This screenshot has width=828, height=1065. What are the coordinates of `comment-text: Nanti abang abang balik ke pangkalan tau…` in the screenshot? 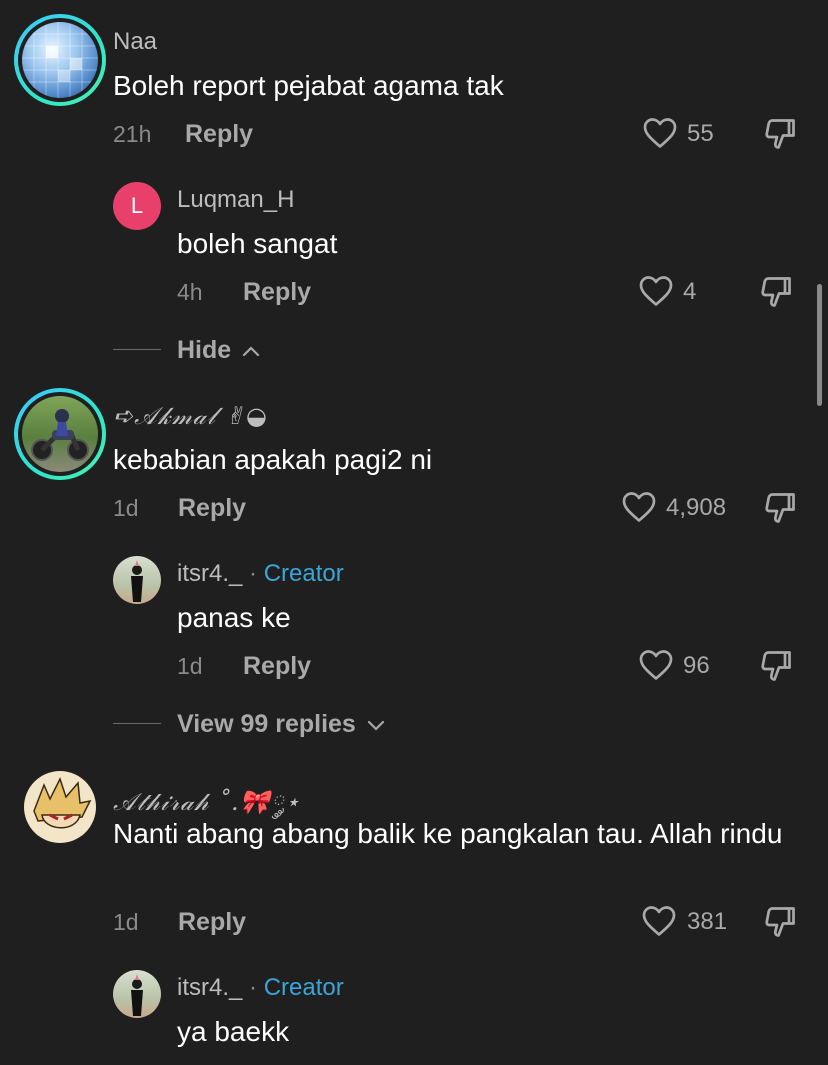 It's located at (448, 833).